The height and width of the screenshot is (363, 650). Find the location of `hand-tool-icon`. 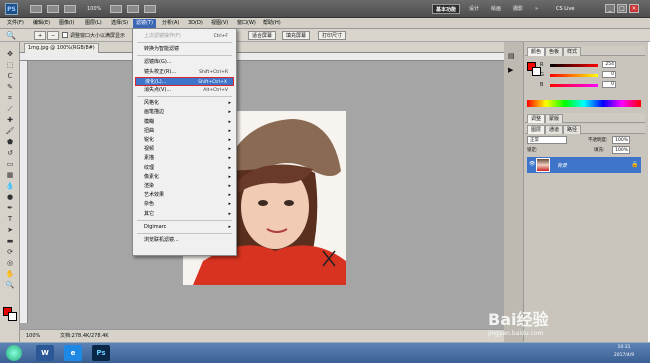

hand-tool-icon is located at coordinates (116, 9).